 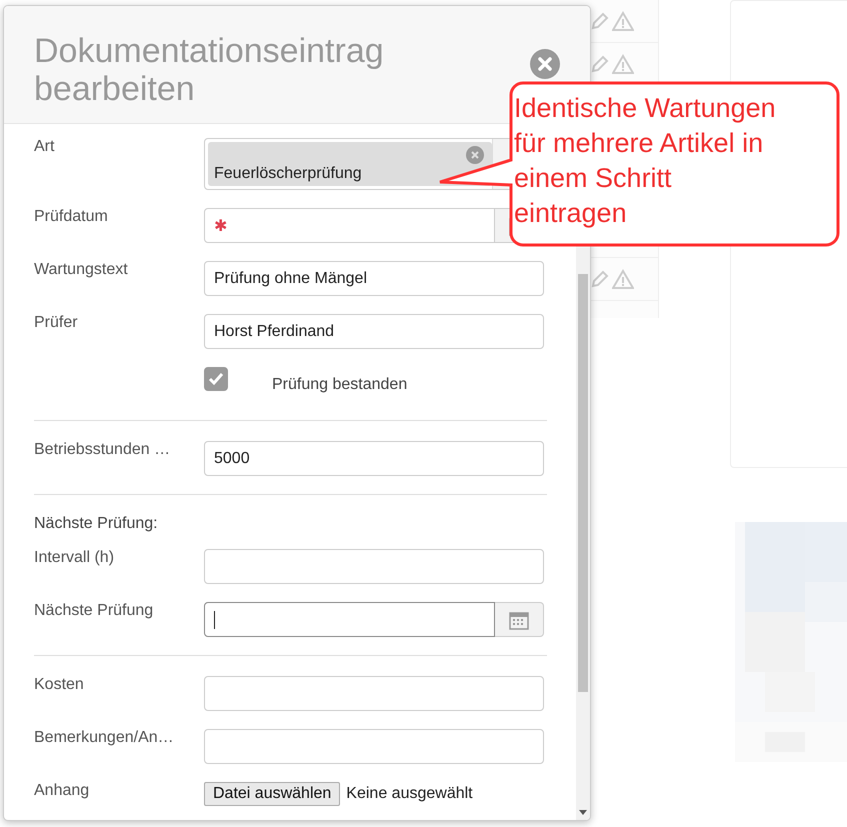 What do you see at coordinates (374, 458) in the screenshot?
I see `input-field: 5000` at bounding box center [374, 458].